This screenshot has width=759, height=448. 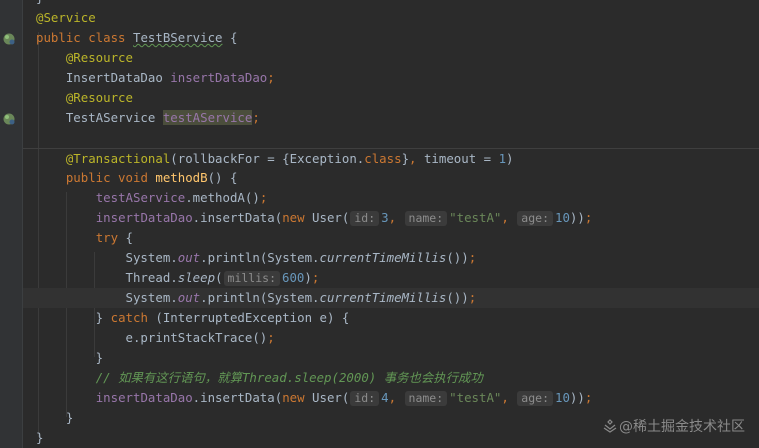 What do you see at coordinates (391, 278) in the screenshot?
I see `code-line: Thread.sleep(millis: 600);` at bounding box center [391, 278].